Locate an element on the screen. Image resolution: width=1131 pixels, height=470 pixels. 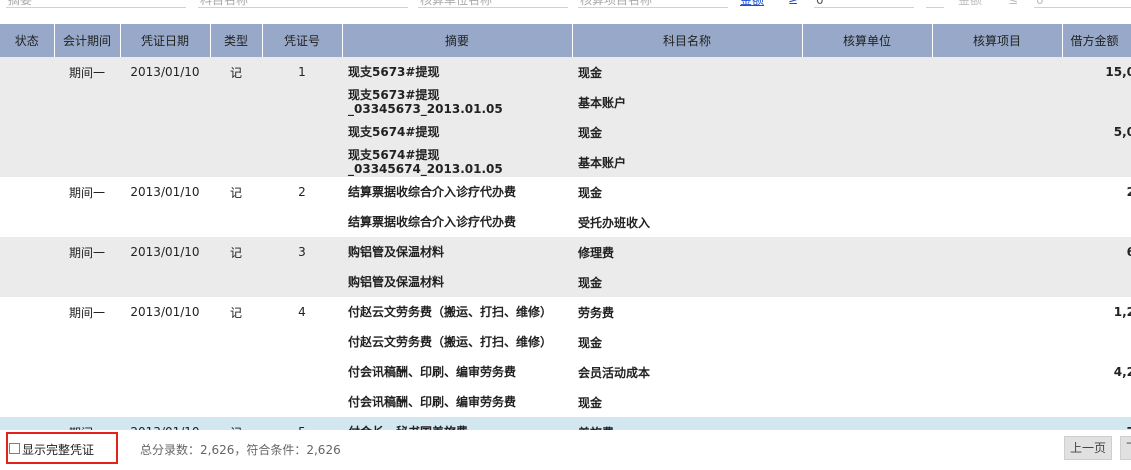
table-row: 购铝管及保温材料 现金 is located at coordinates (565, 282).